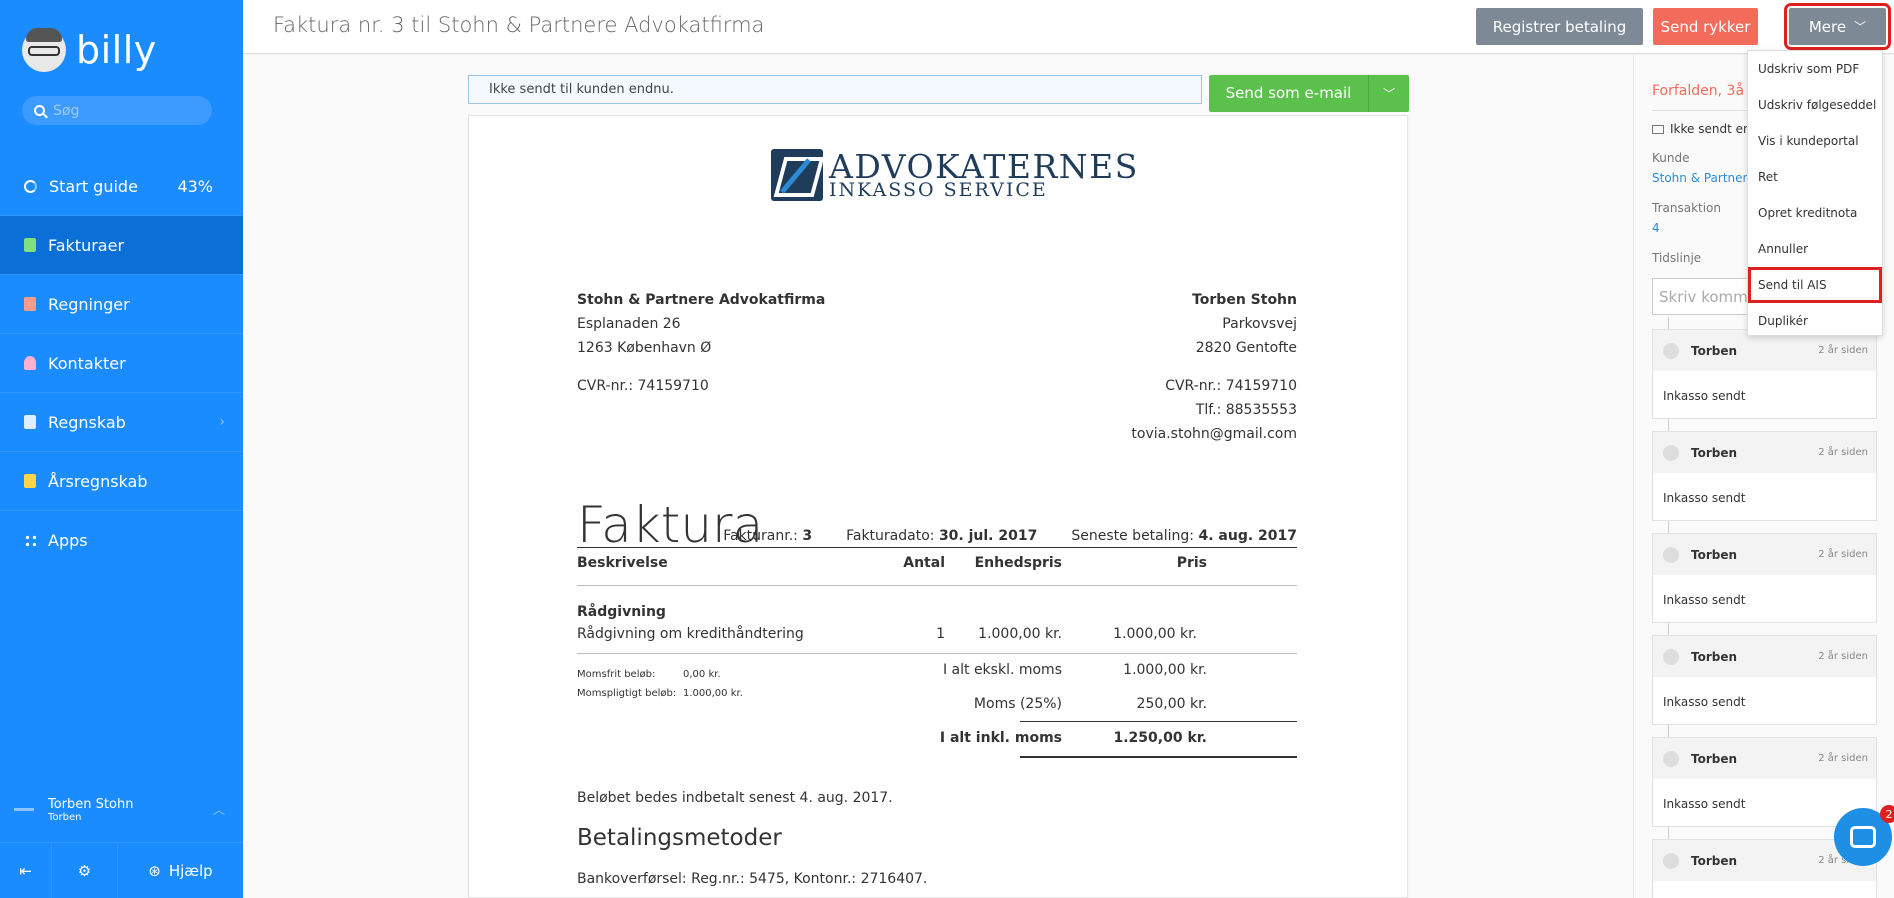 The image size is (1894, 898). Describe the element at coordinates (1815, 321) in the screenshot. I see `menu-item-duplicate: Duplikér` at that location.